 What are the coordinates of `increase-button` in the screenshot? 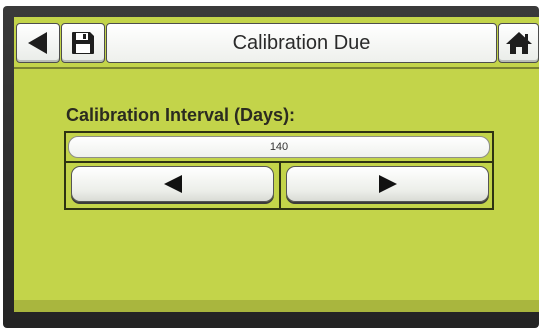 It's located at (387, 184).